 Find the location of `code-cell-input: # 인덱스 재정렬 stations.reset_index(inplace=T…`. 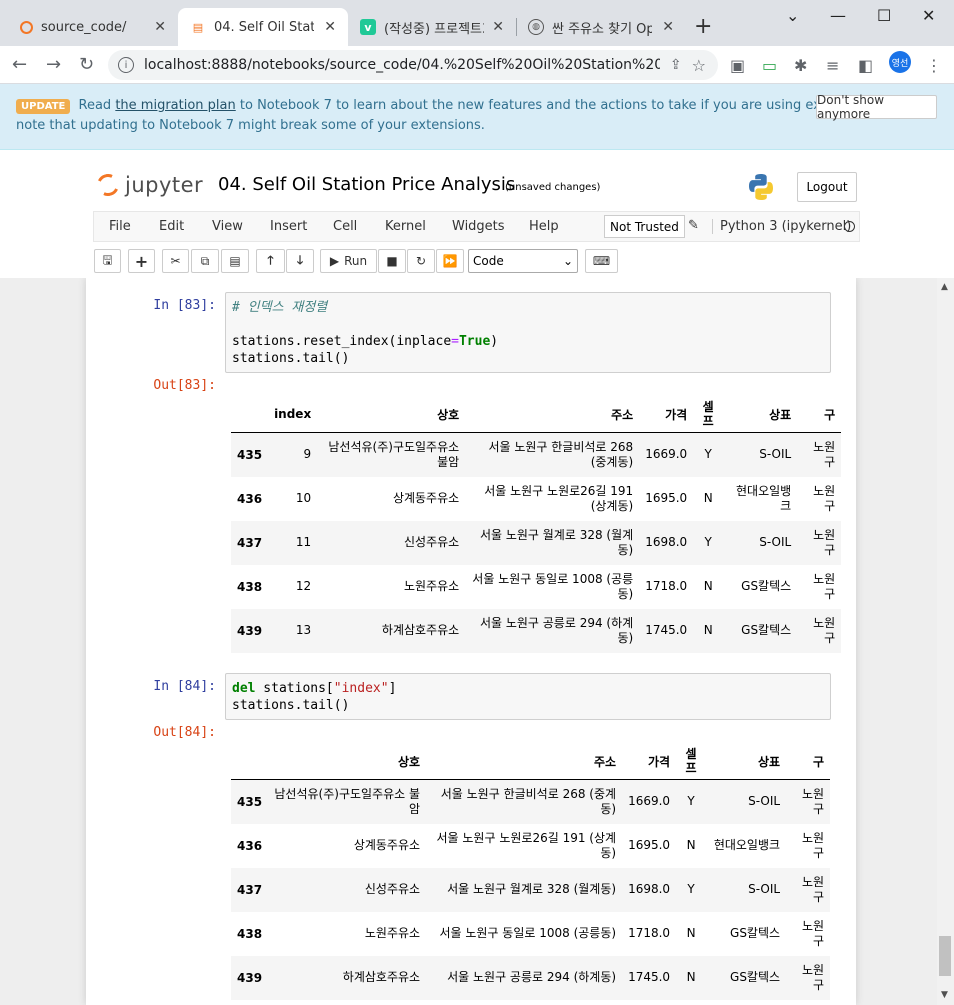

code-cell-input: # 인덱스 재정렬 stations.reset_index(inplace=T… is located at coordinates (528, 332).